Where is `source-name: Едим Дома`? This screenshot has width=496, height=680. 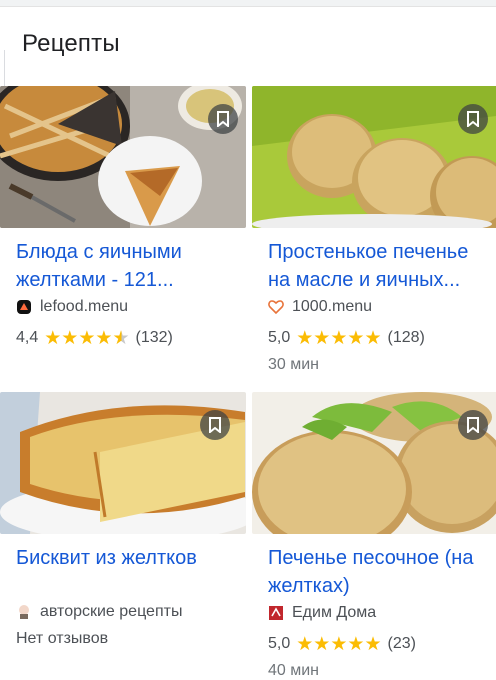
source-name: Едим Дома is located at coordinates (334, 612).